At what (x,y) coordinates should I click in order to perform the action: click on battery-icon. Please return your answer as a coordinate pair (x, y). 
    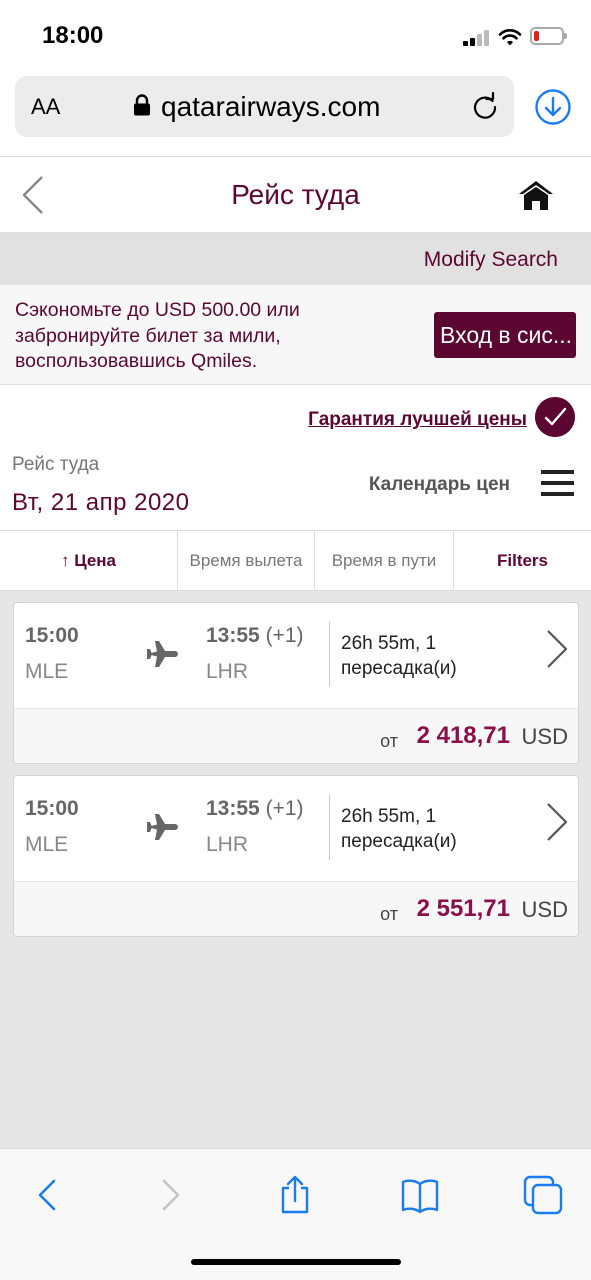
    Looking at the image, I should click on (548, 36).